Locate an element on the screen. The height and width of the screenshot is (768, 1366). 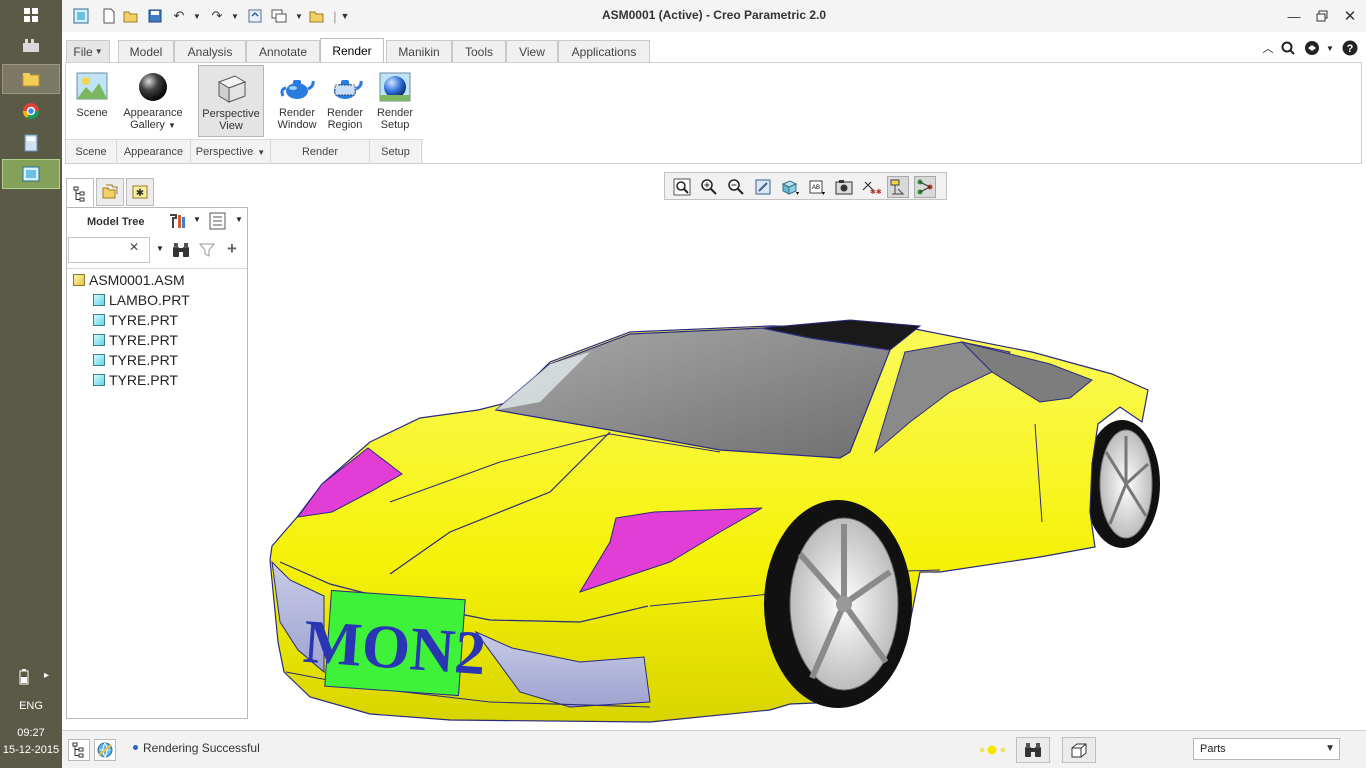
refit-icon is located at coordinates (682, 187).